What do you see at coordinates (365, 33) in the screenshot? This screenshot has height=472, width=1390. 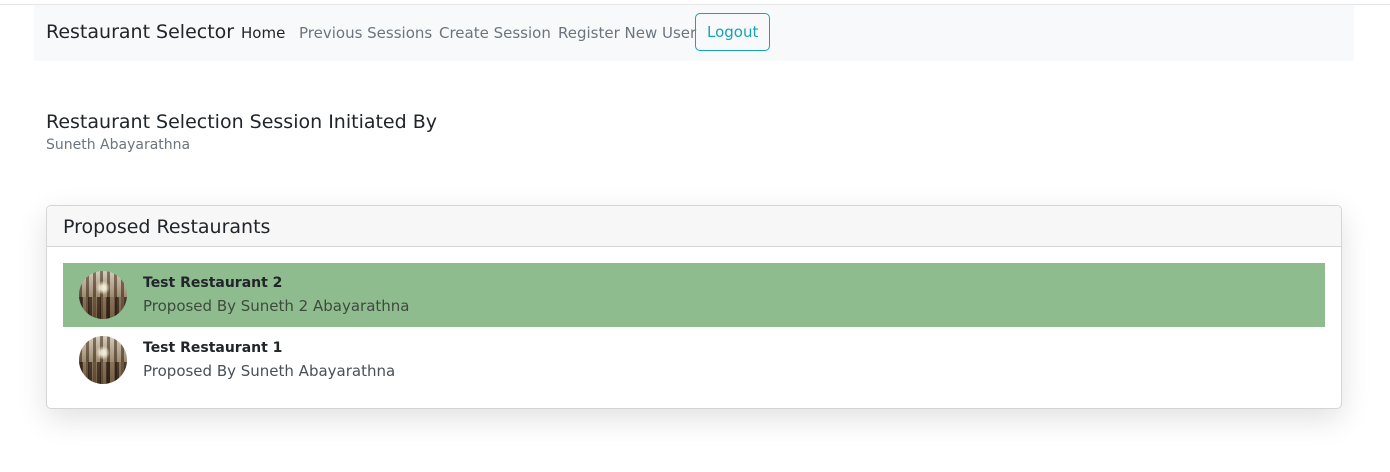 I see `nav-link-previous-sessions: Previous Sessions` at bounding box center [365, 33].